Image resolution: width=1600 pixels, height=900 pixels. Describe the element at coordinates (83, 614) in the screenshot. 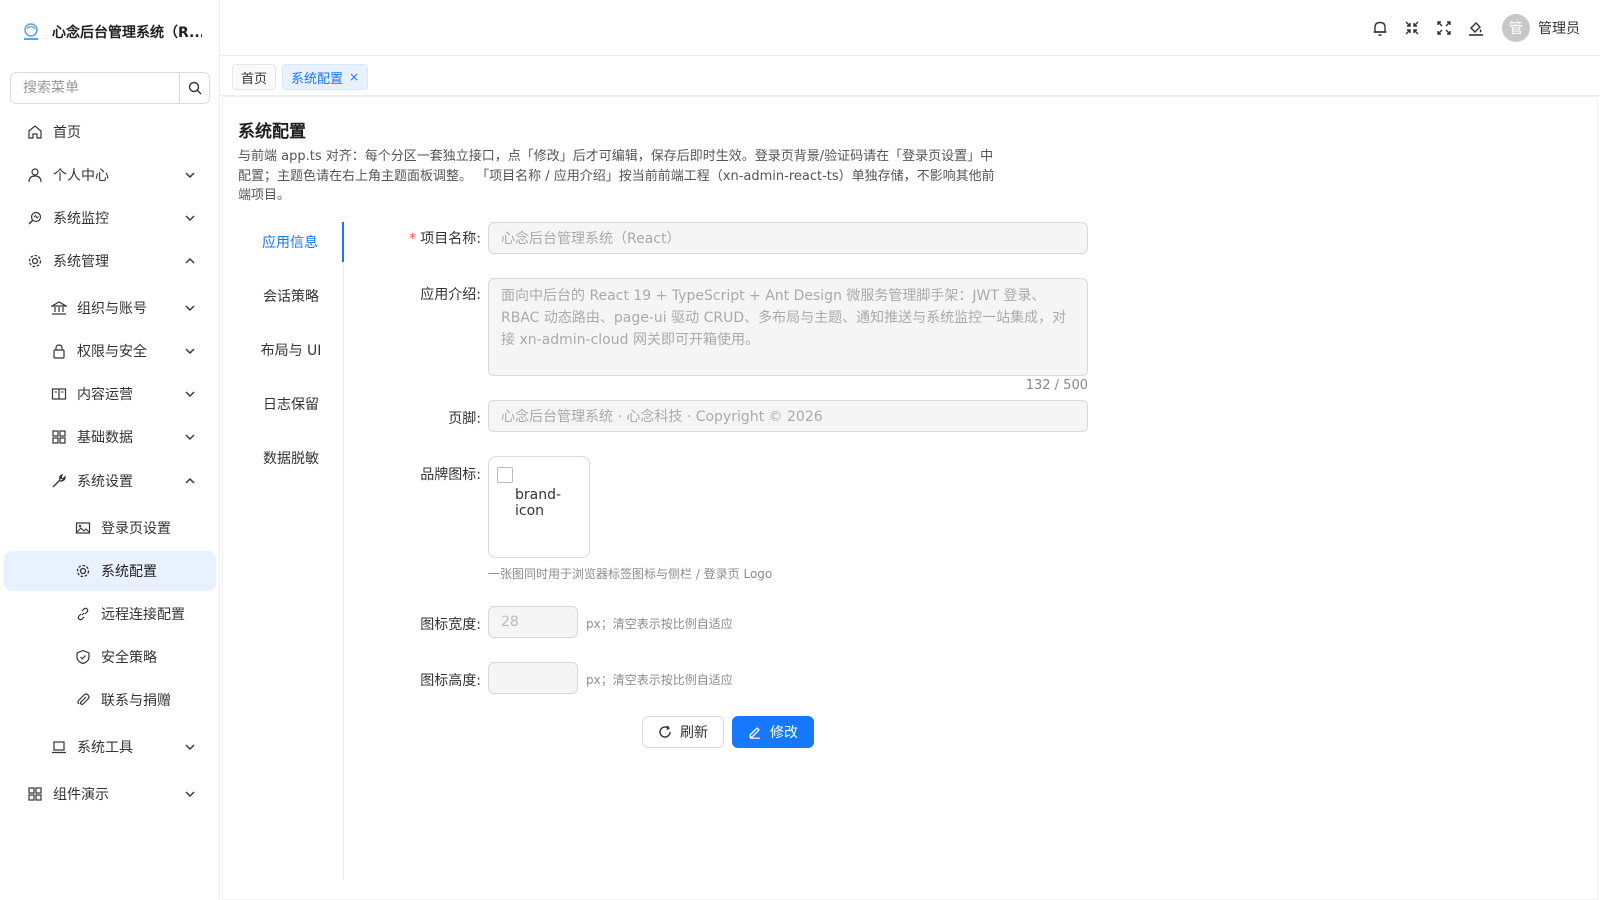

I see `link-icon` at that location.